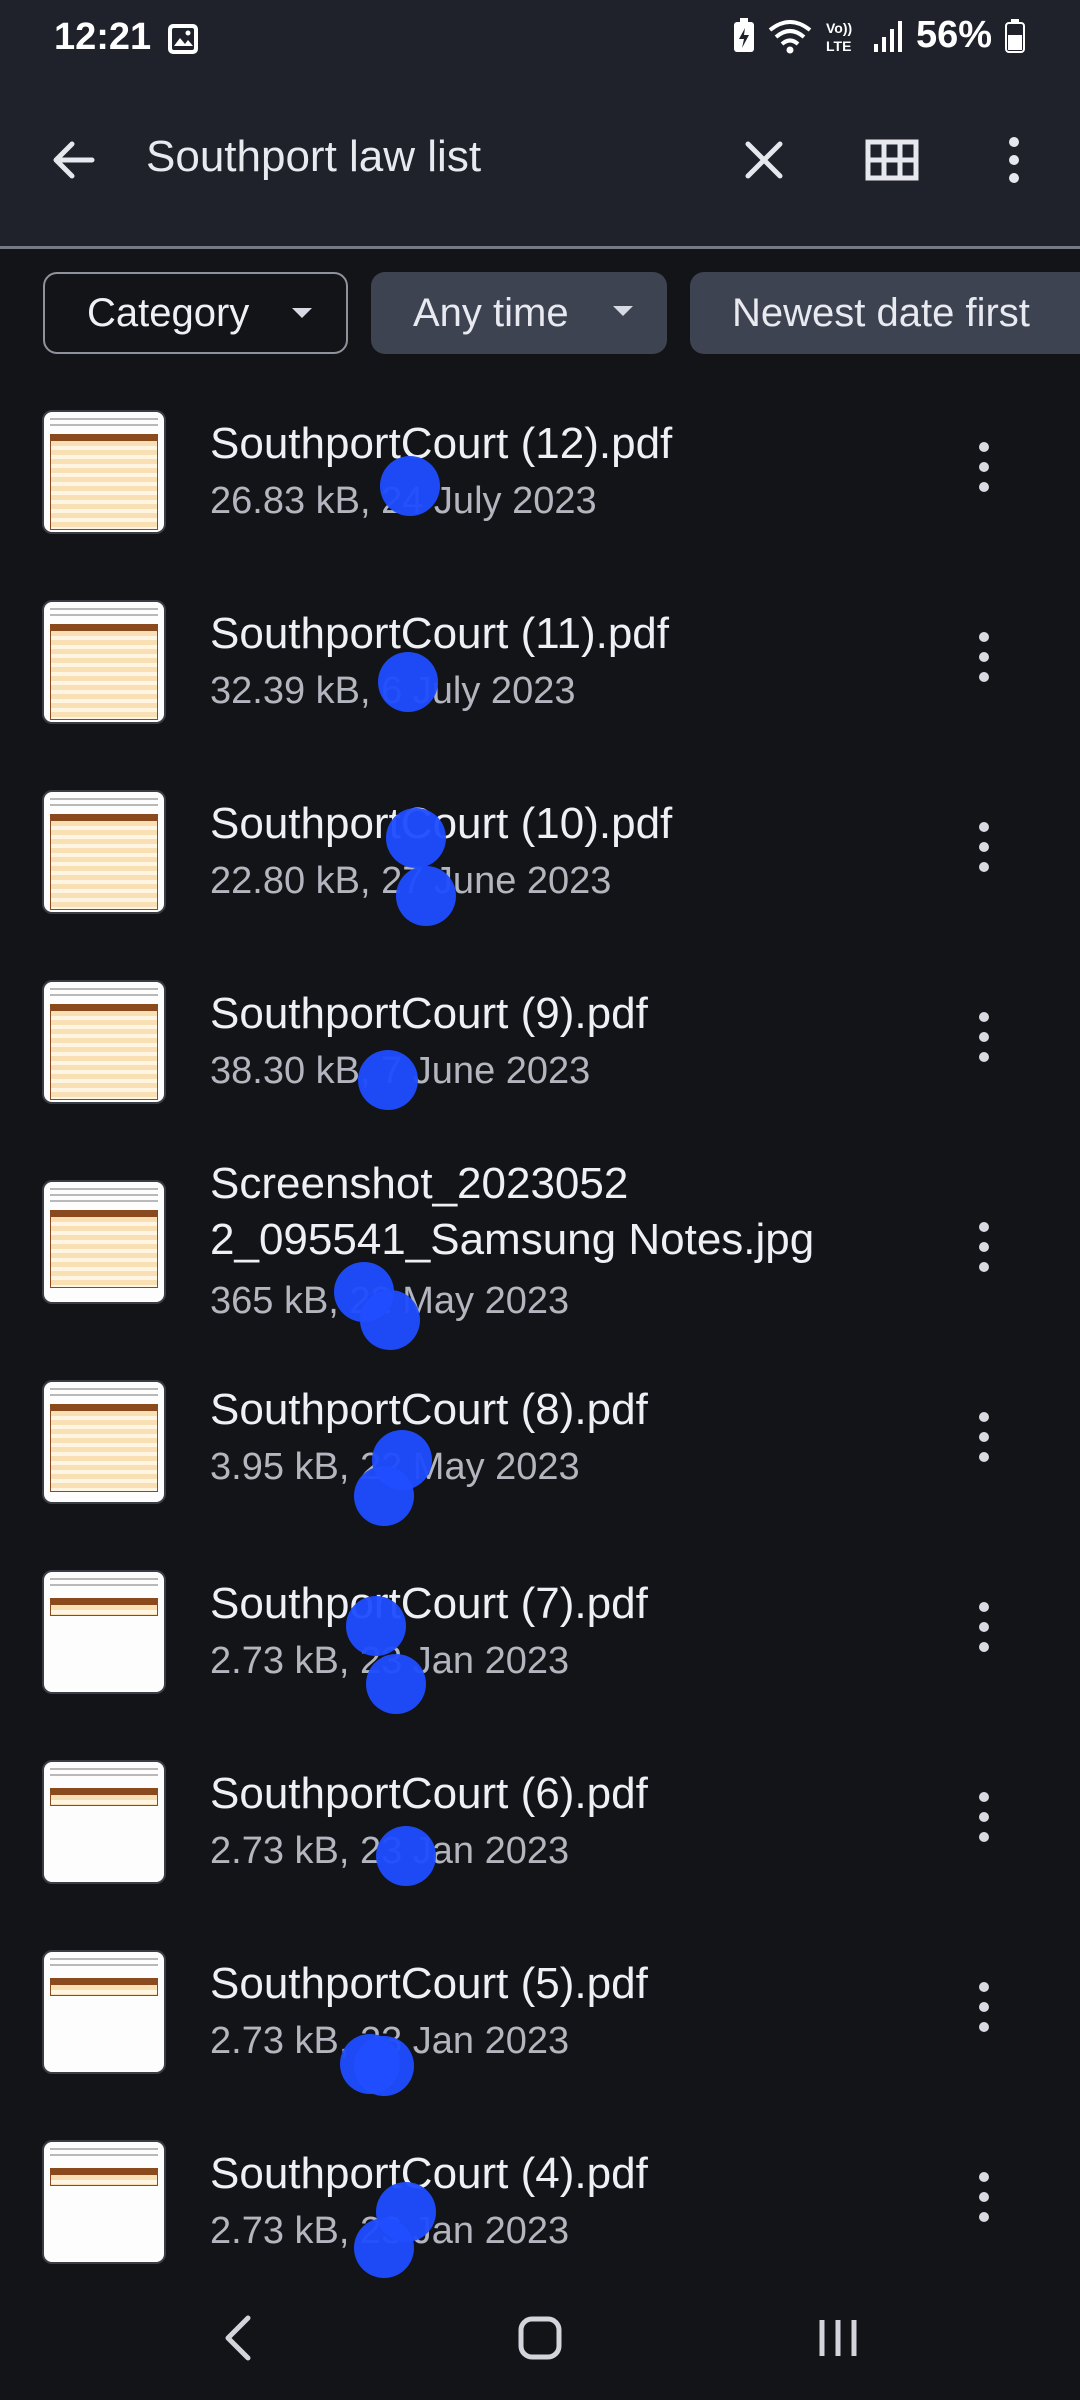 The image size is (1080, 2400). Describe the element at coordinates (512, 1239) in the screenshot. I see `file-name-line-2: 2_095541_Samsung Notes.jpg` at that location.